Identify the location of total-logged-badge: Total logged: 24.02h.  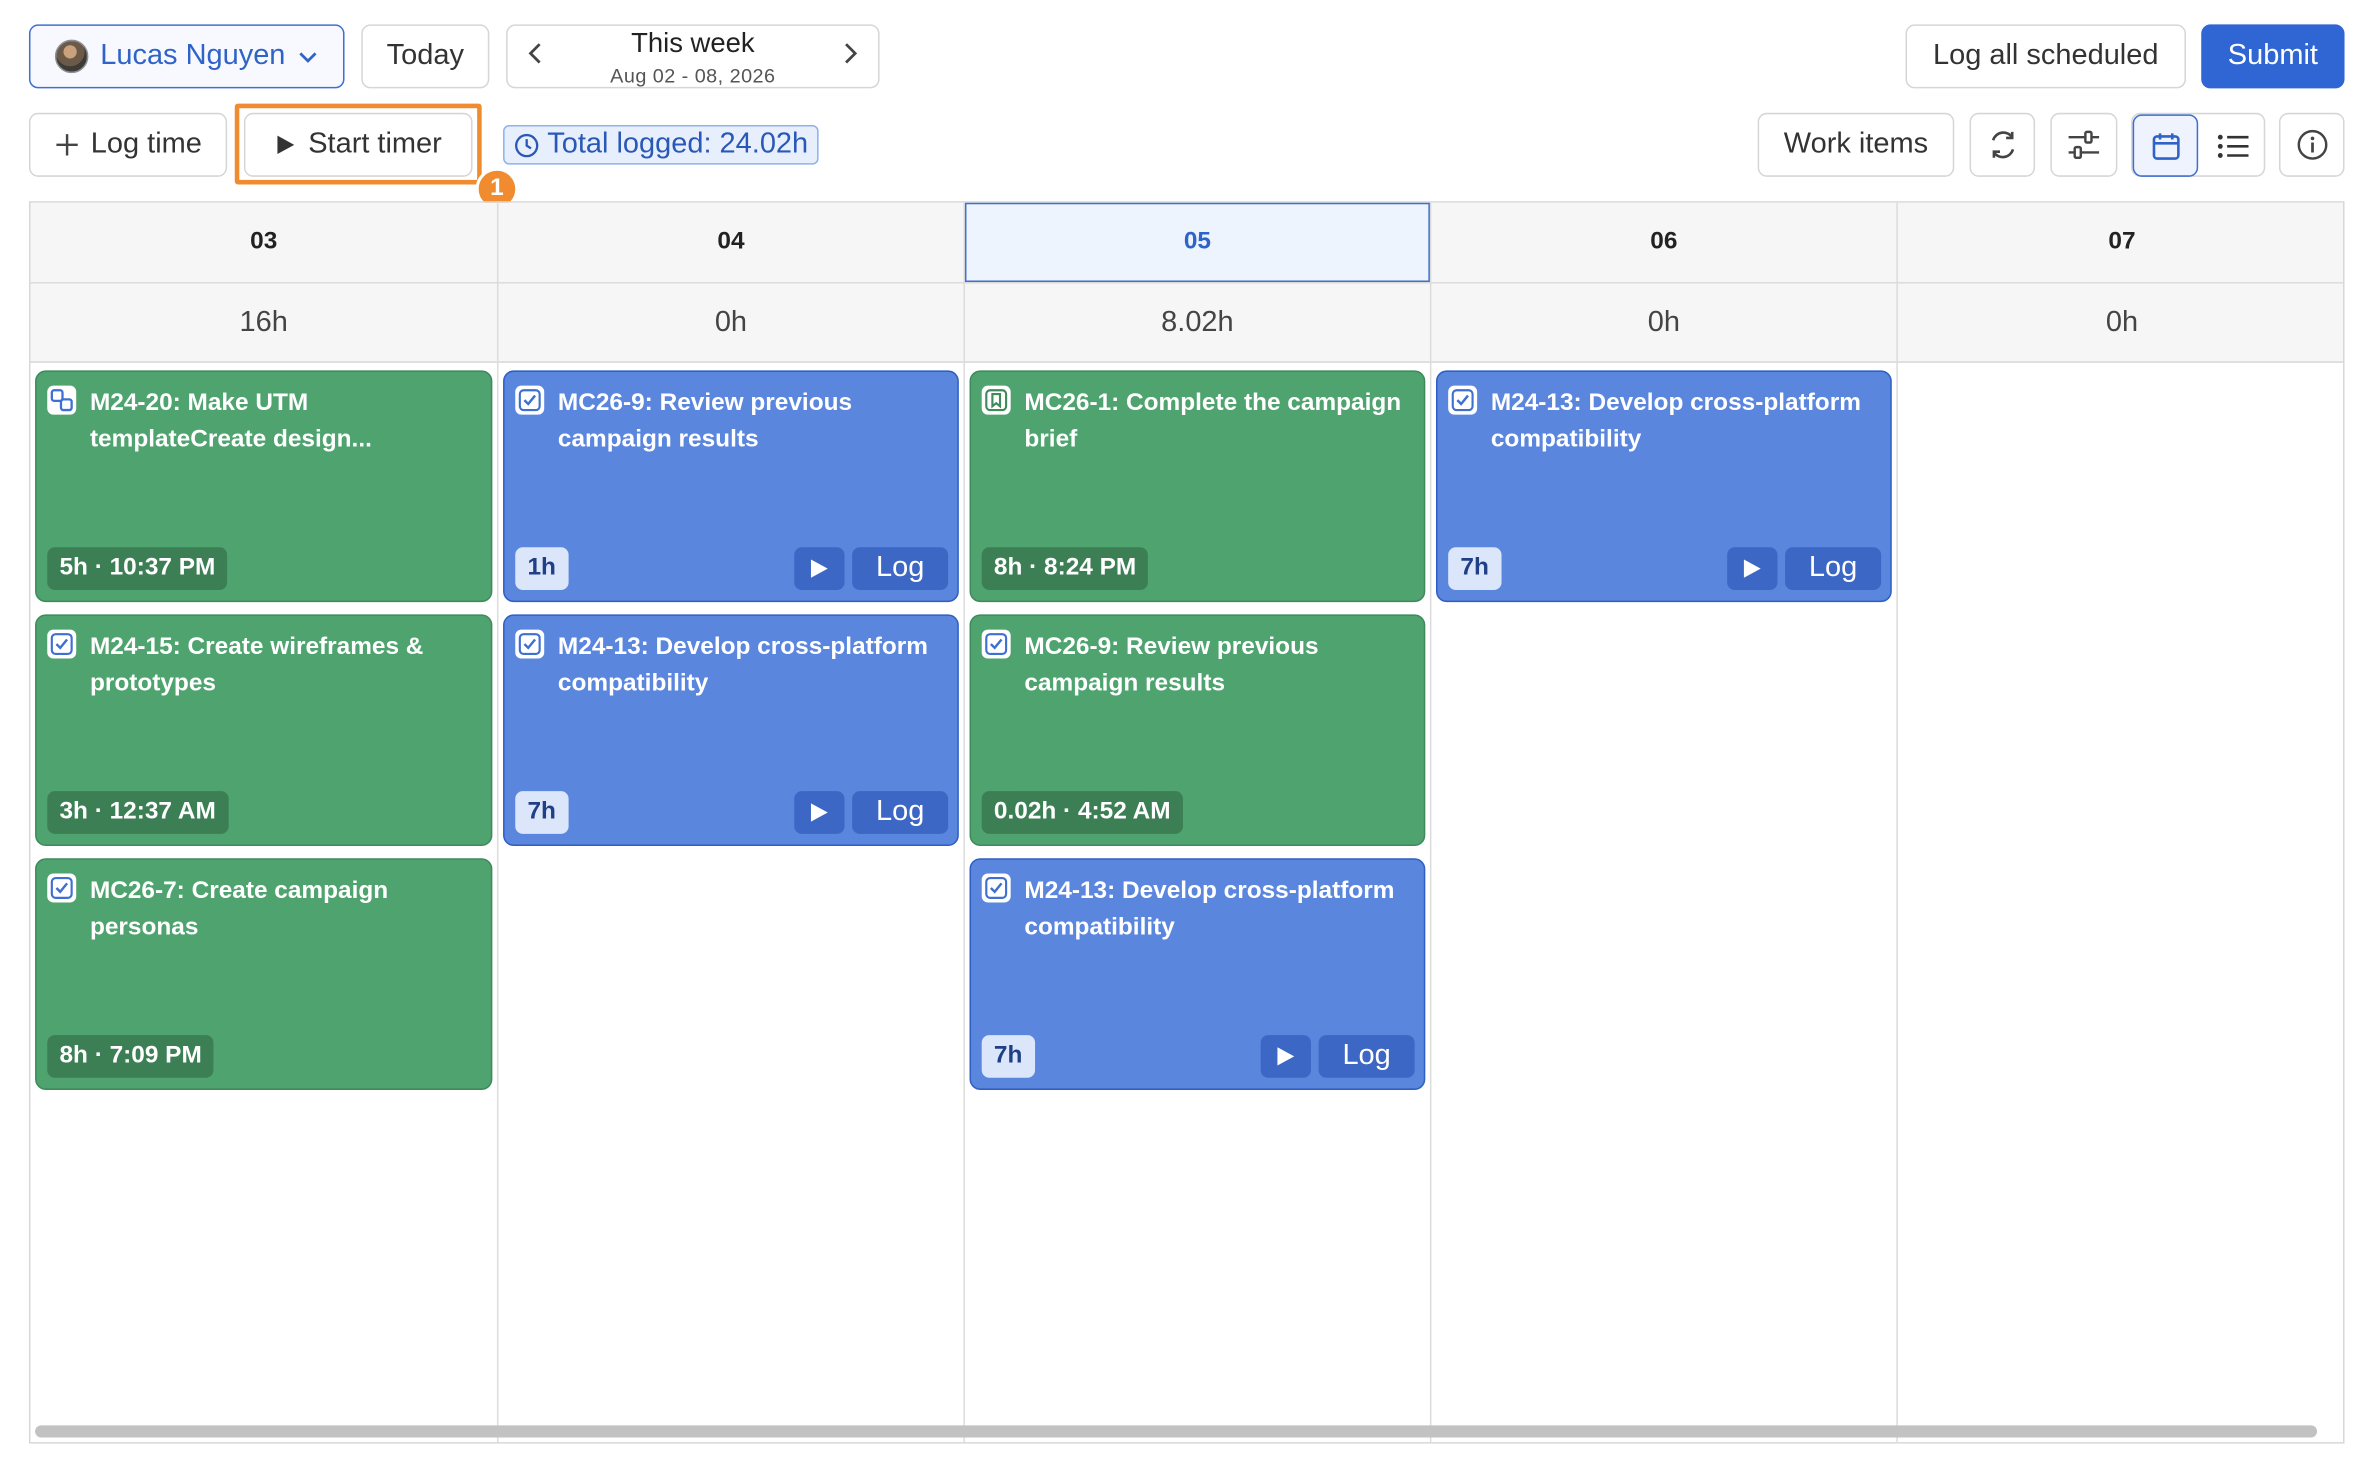
(661, 145).